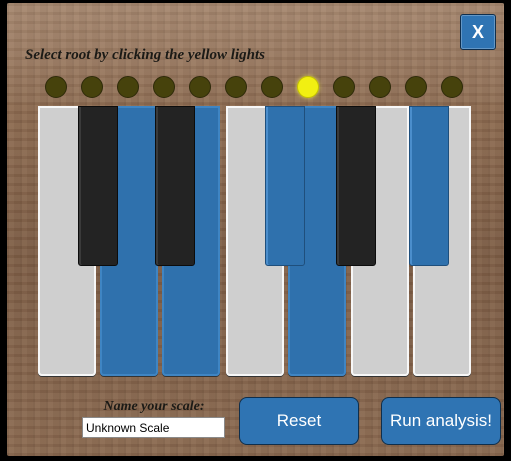 The width and height of the screenshot is (511, 461). What do you see at coordinates (236, 87) in the screenshot?
I see `root-light-f` at bounding box center [236, 87].